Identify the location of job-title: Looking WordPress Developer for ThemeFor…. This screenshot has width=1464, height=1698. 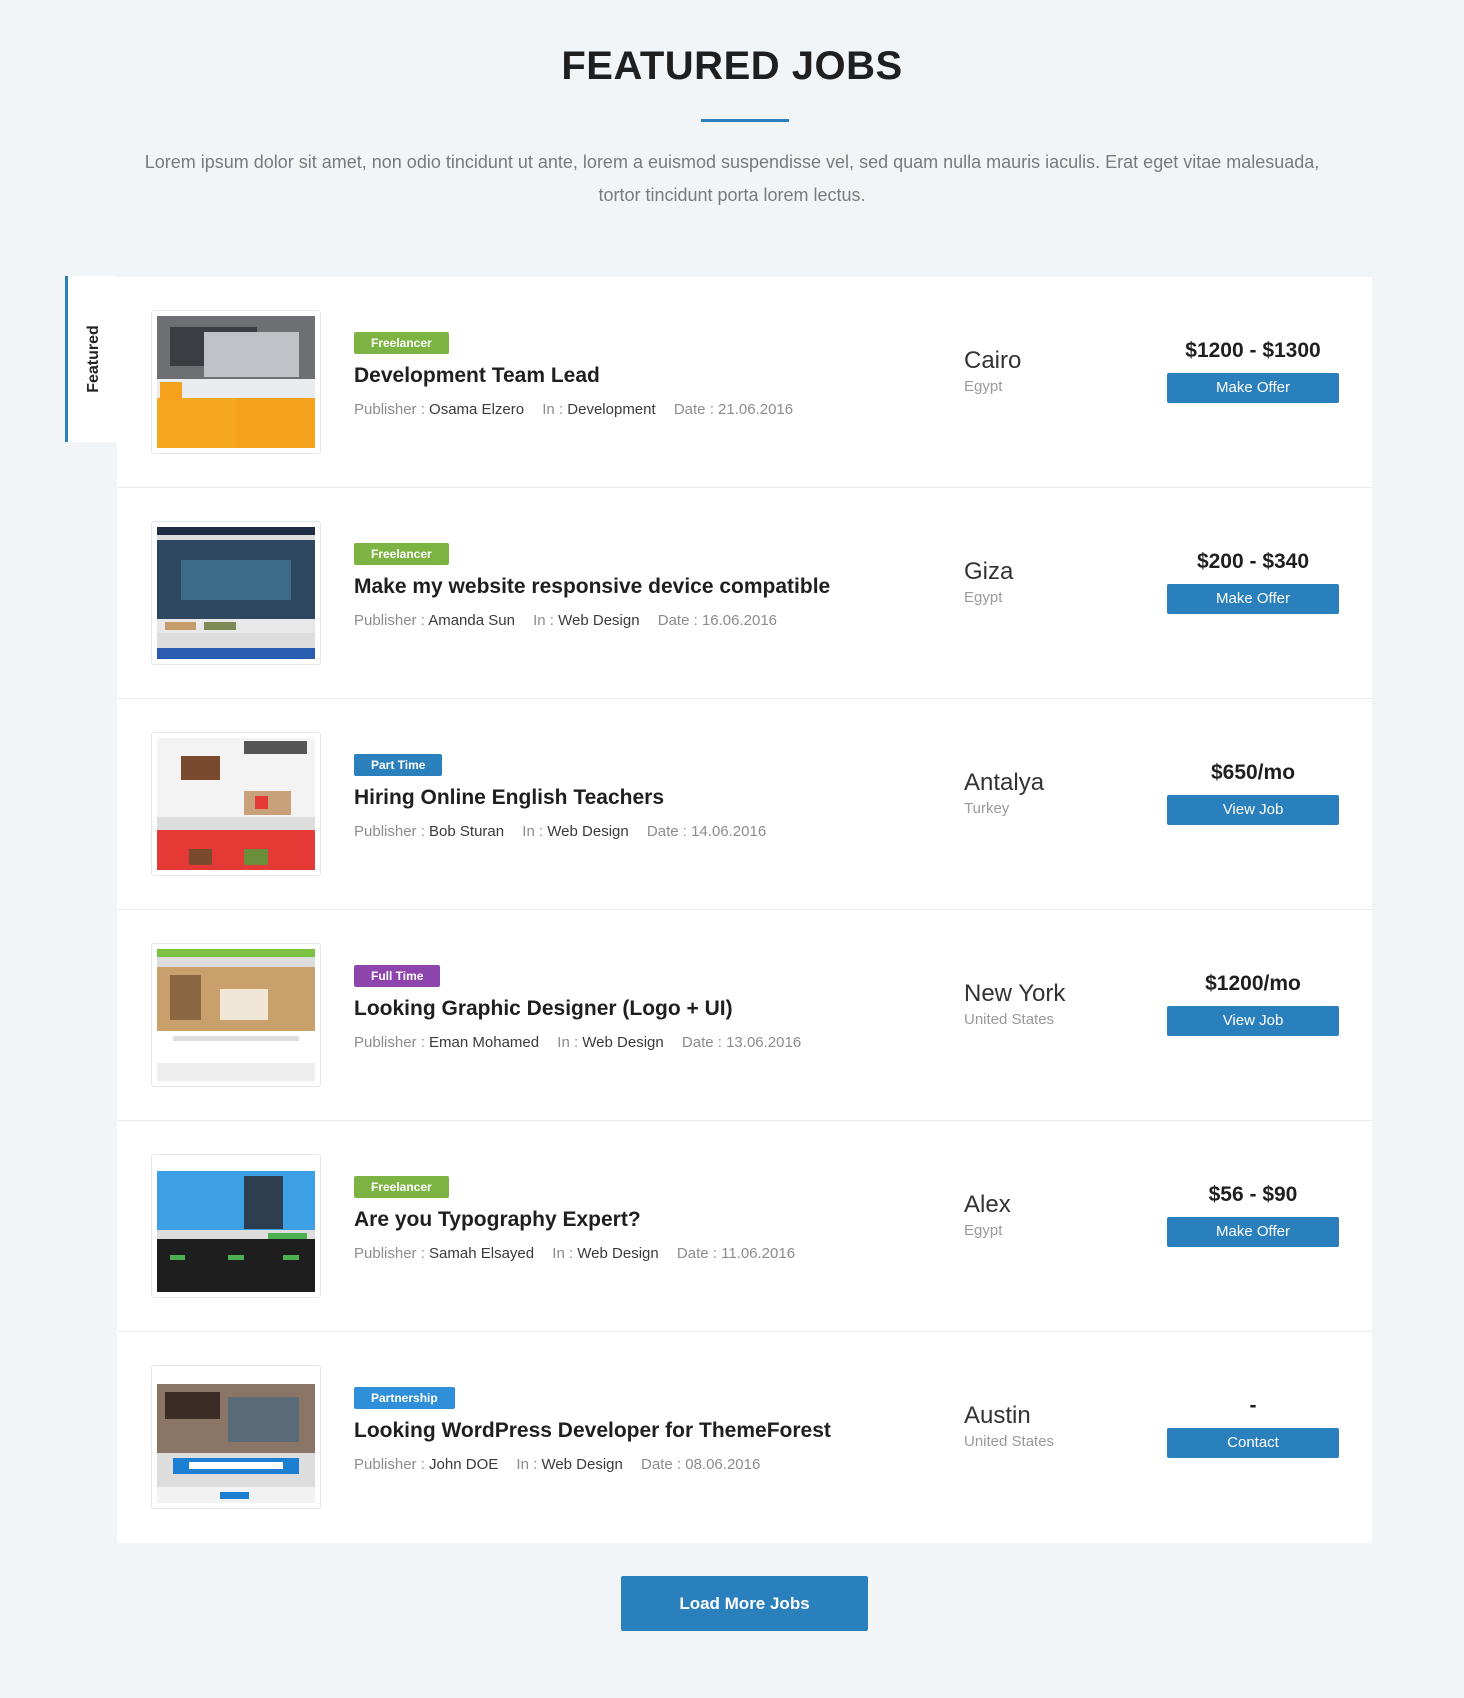
(592, 1431).